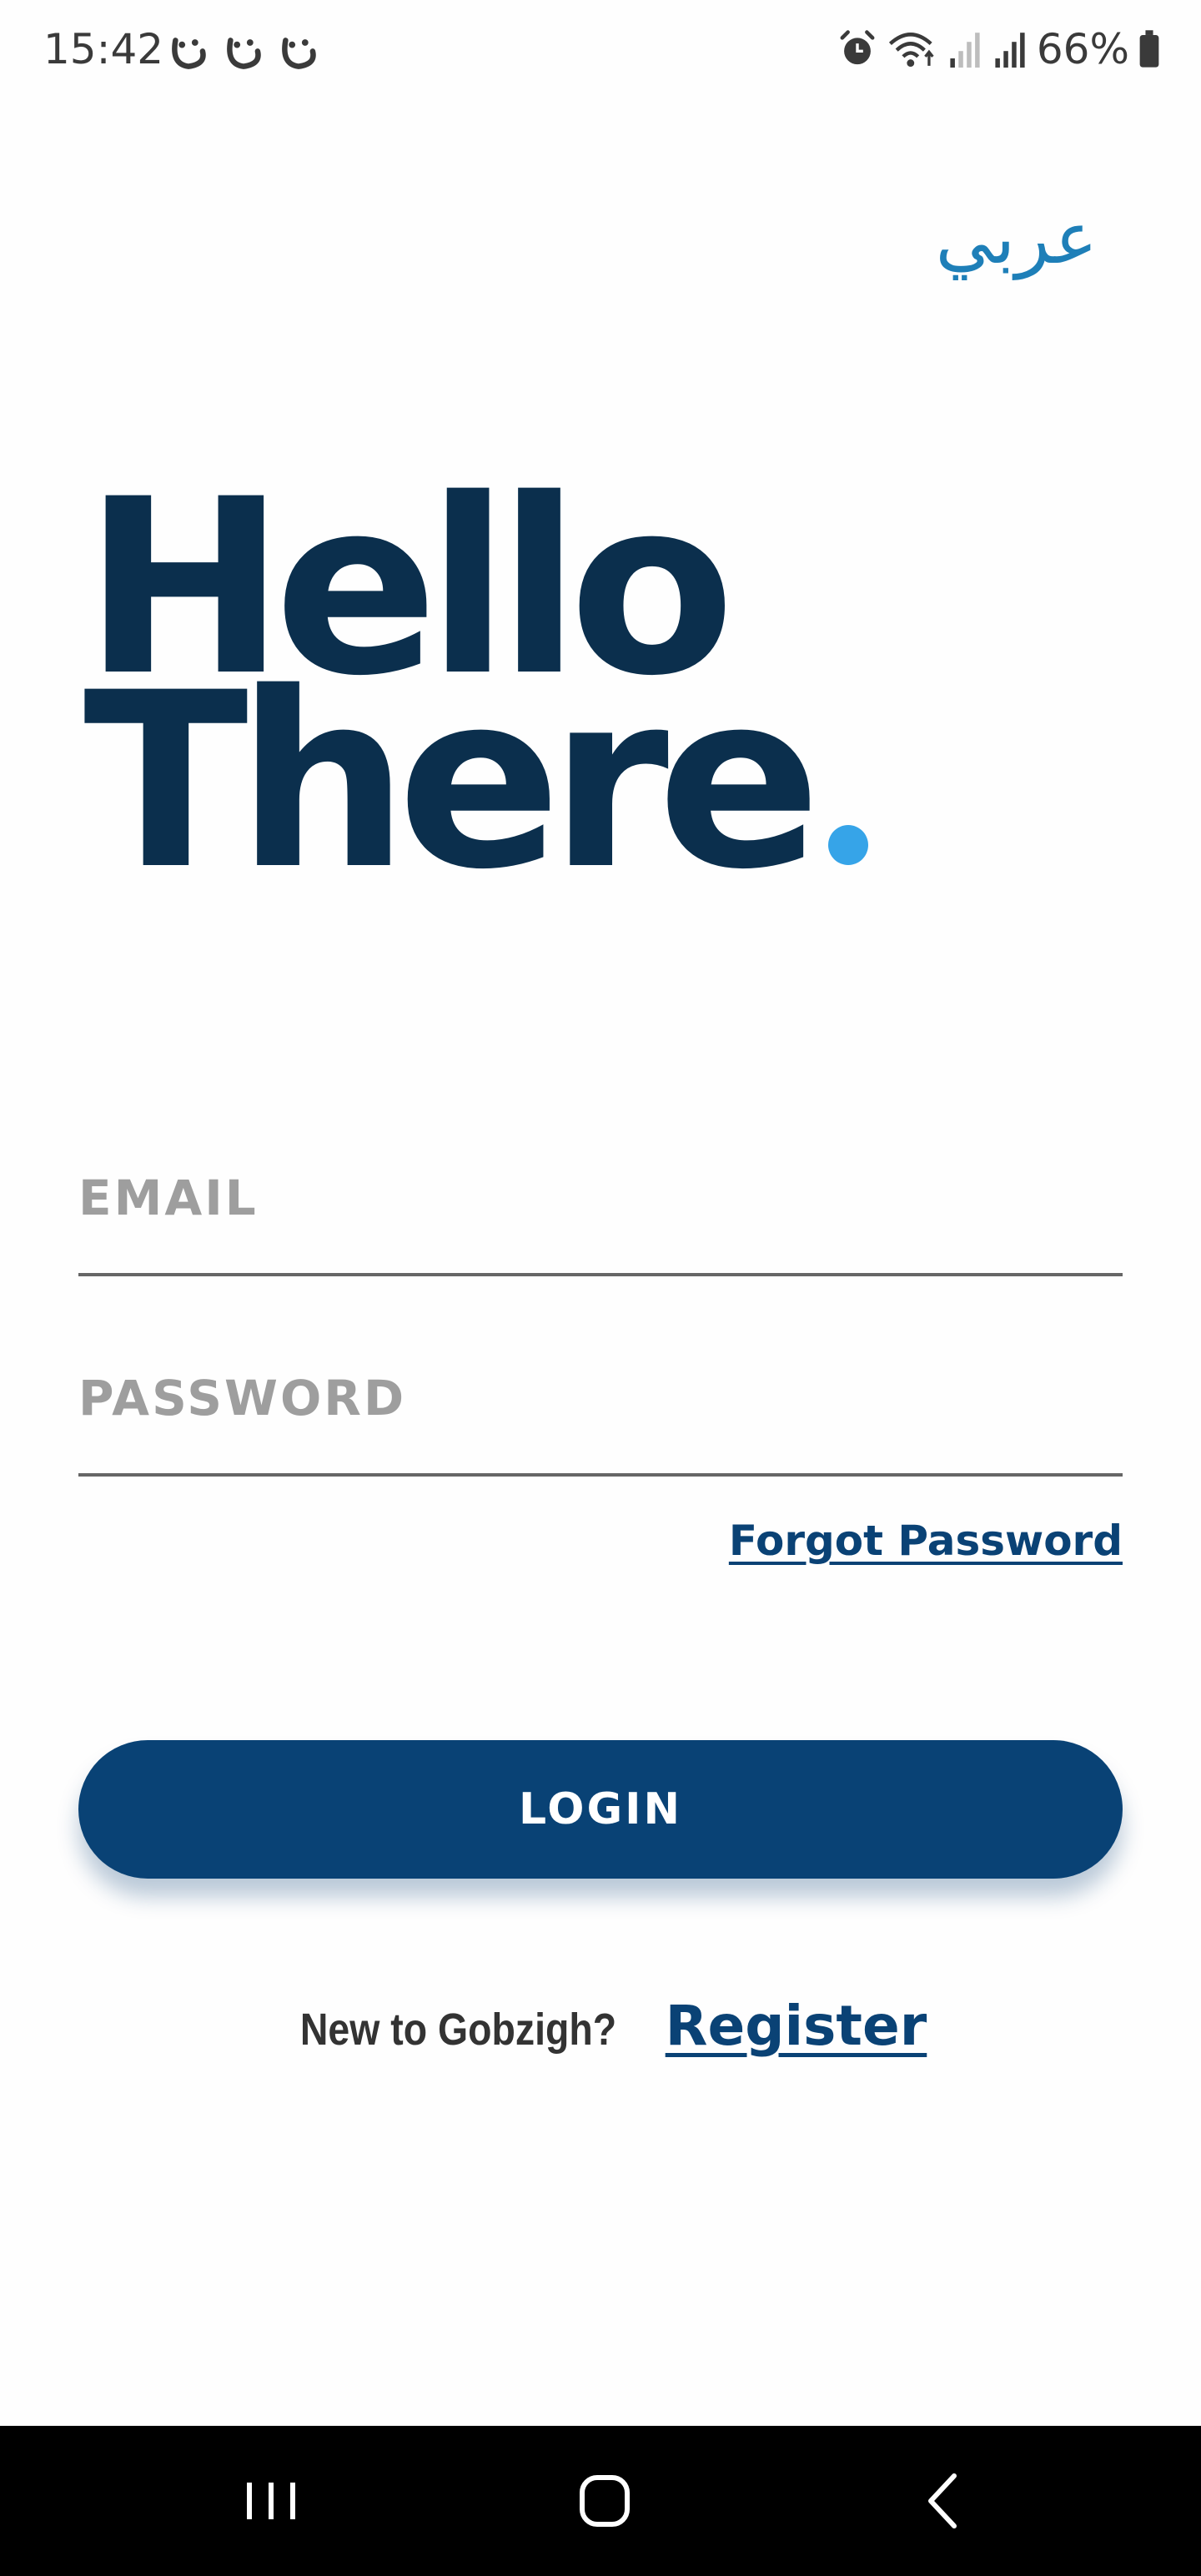  I want to click on signal-weak-icon, so click(965, 50).